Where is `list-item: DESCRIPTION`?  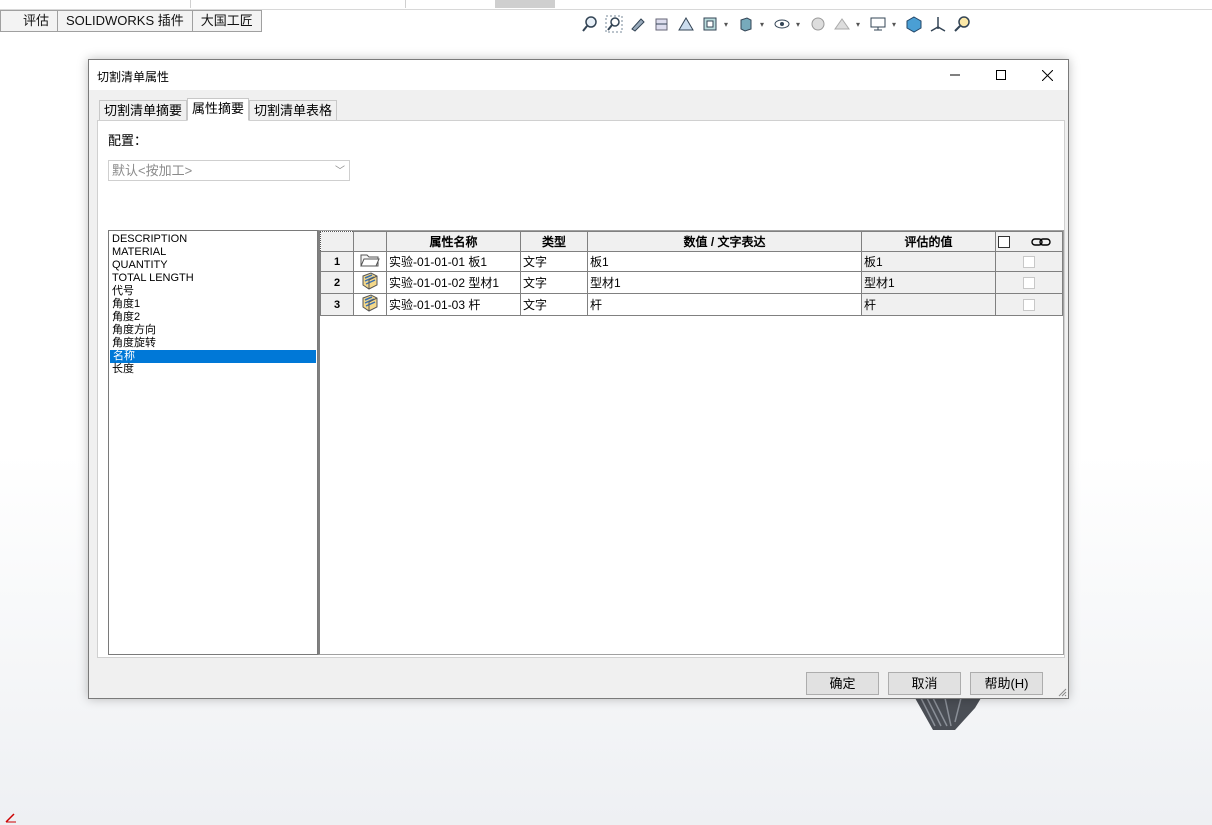
list-item: DESCRIPTION is located at coordinates (213, 239).